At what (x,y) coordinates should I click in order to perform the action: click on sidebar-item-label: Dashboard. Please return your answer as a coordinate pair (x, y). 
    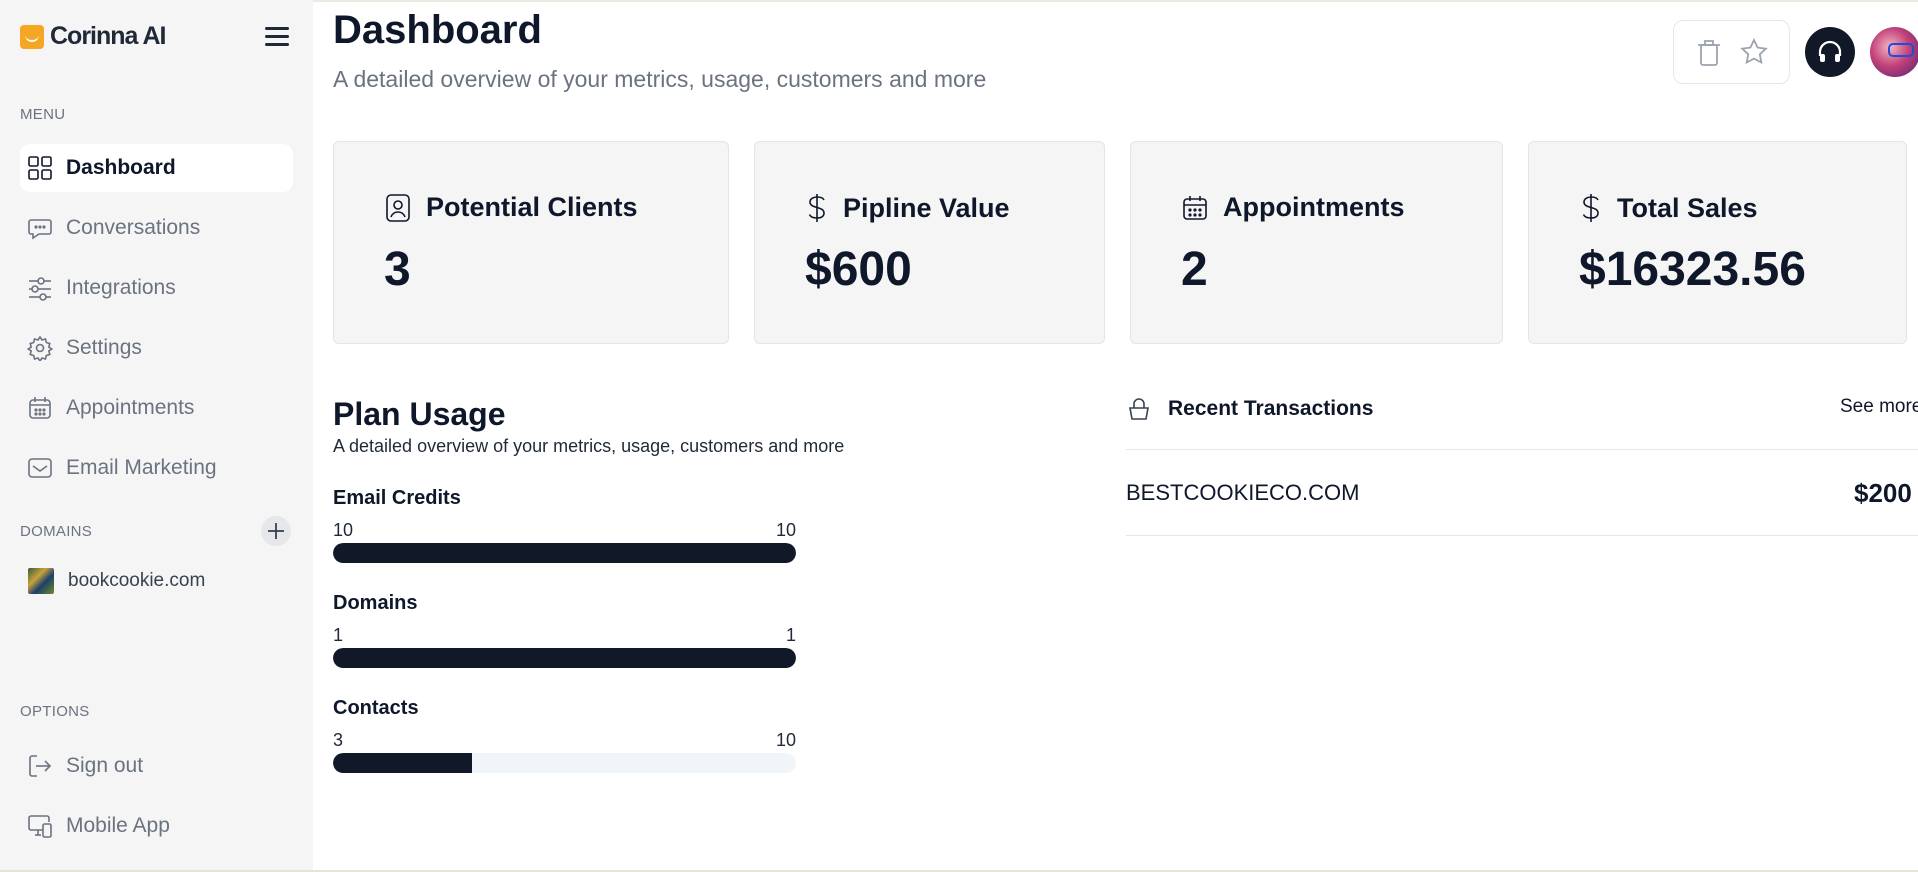
    Looking at the image, I should click on (121, 167).